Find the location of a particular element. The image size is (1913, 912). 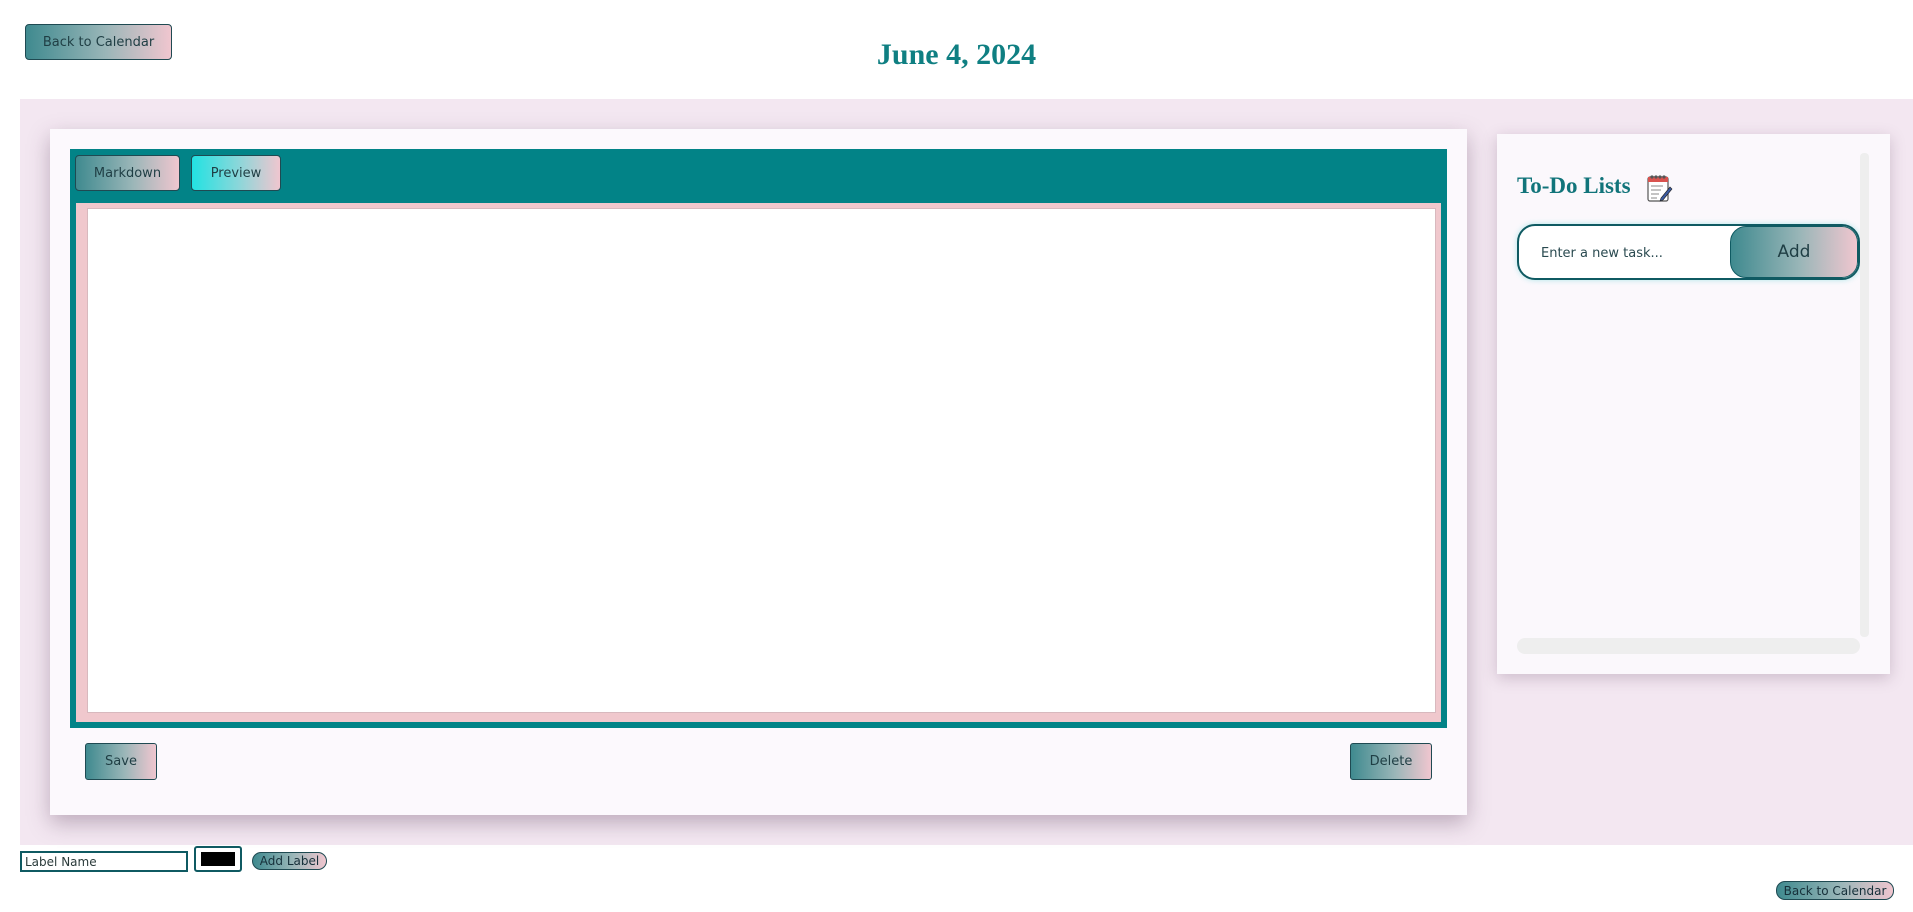

new-task-input is located at coordinates (1631, 252).